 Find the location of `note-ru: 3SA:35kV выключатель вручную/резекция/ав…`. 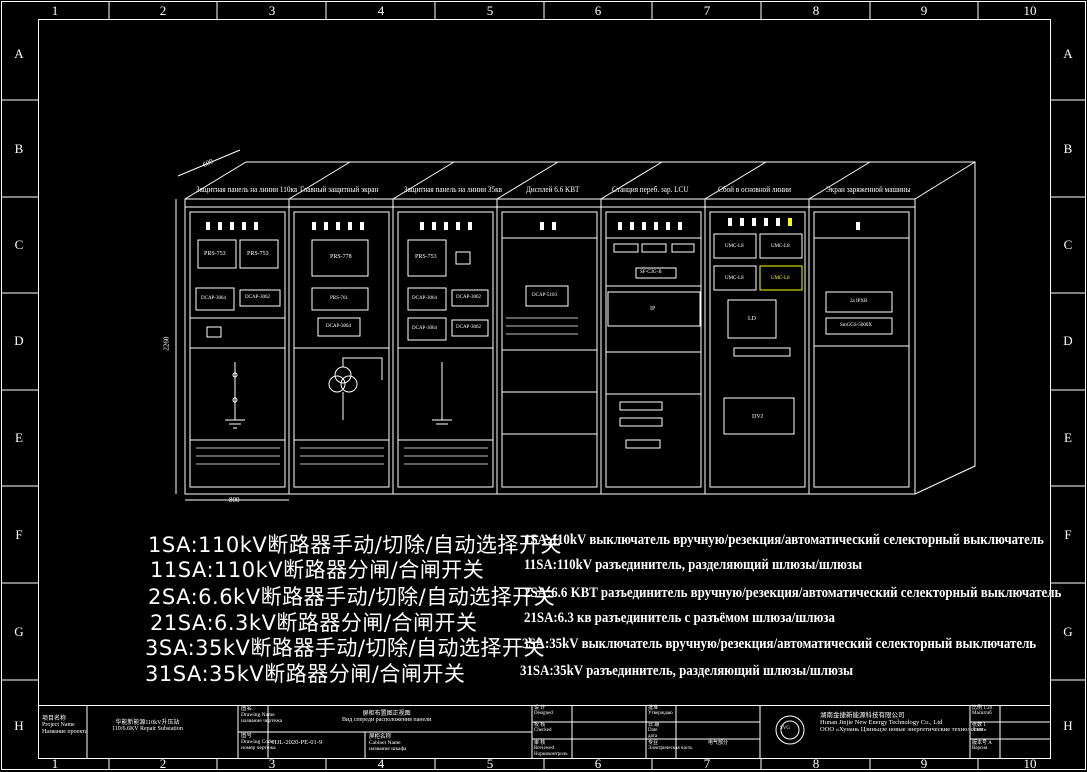

note-ru: 3SA:35kV выключатель вручную/резекция/ав… is located at coordinates (779, 644).